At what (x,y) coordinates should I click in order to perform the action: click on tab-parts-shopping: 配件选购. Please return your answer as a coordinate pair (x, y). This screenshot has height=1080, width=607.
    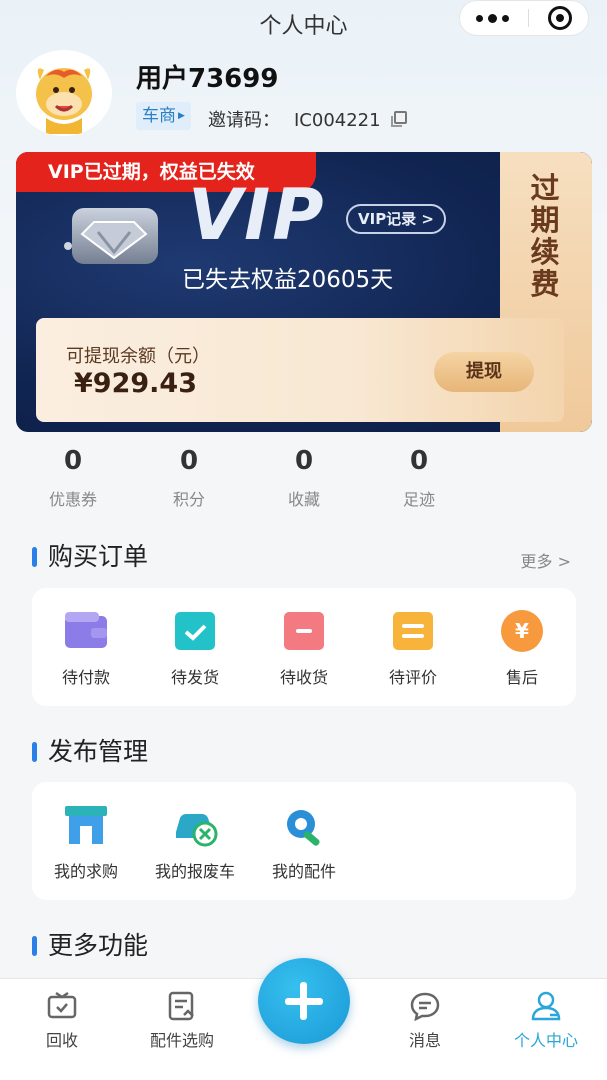
    Looking at the image, I should click on (182, 1021).